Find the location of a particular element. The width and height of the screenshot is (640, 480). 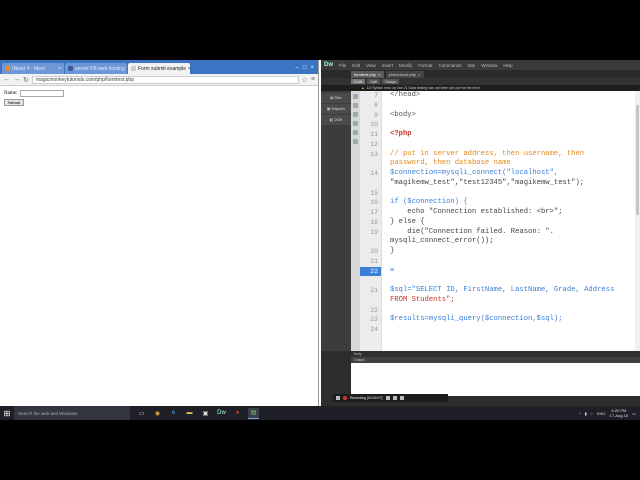

comment-icon is located at coordinates (355, 123).